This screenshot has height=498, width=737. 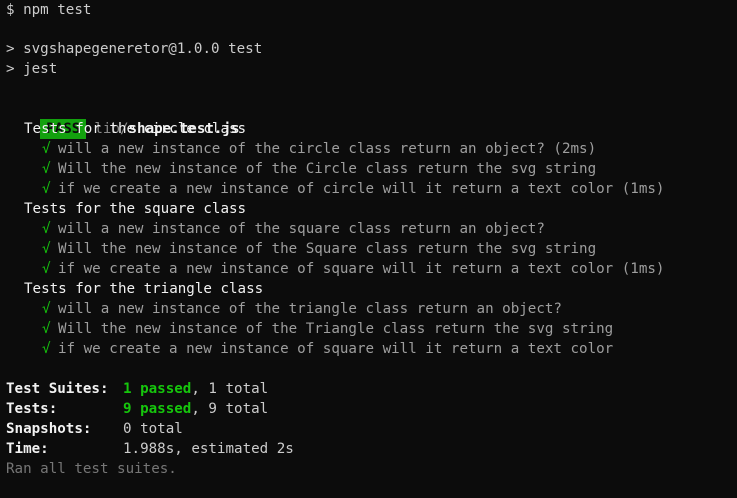 What do you see at coordinates (153, 429) in the screenshot?
I see `summary-value: 0 total` at bounding box center [153, 429].